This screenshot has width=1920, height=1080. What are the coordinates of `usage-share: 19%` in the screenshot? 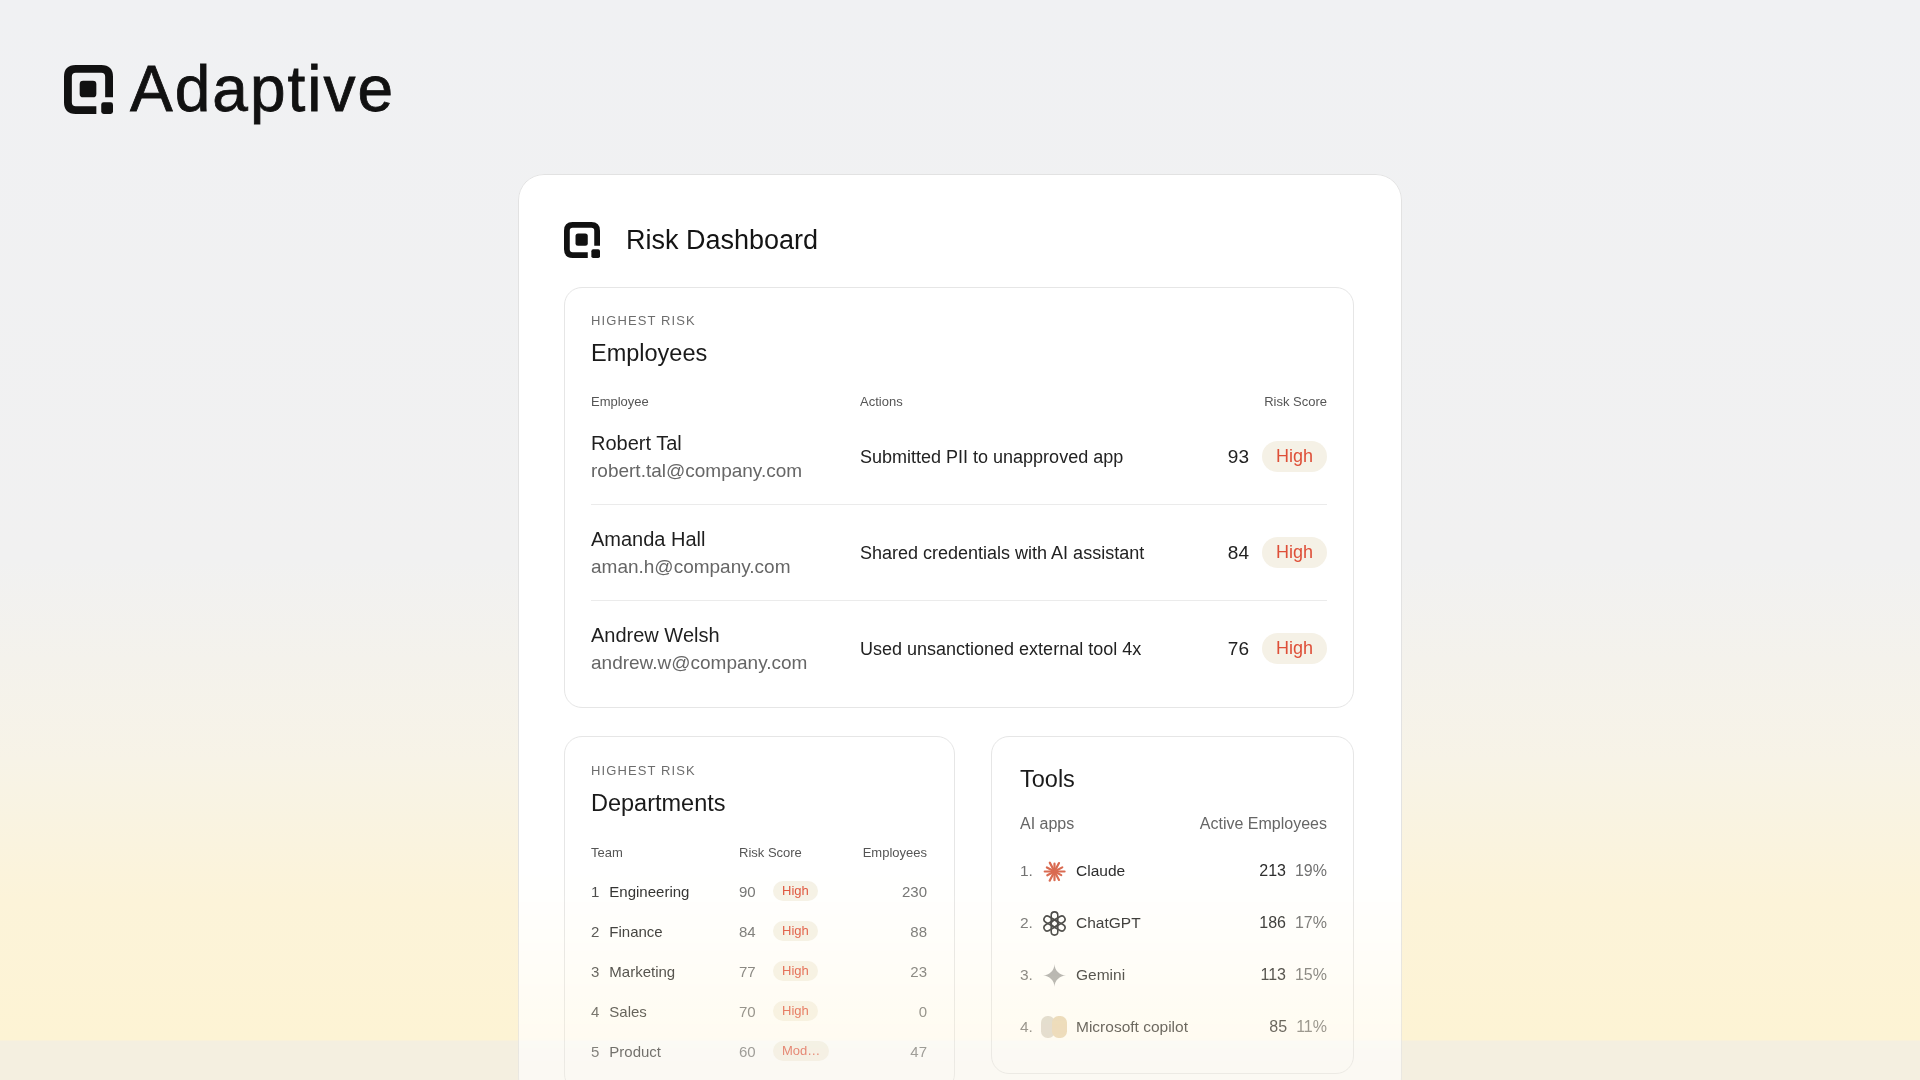 It's located at (1310, 871).